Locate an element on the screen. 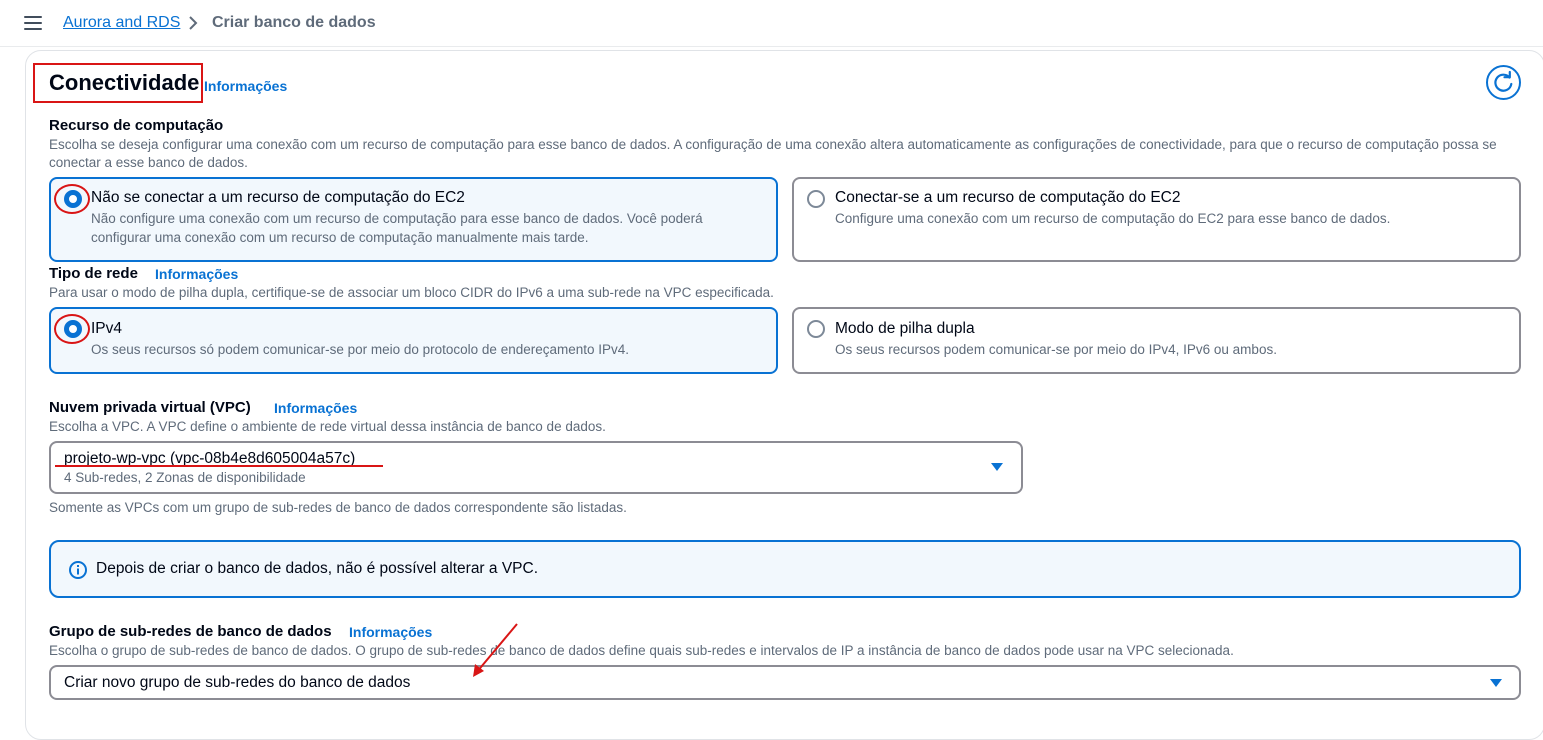 This screenshot has height=740, width=1543. network-info-link: Informações is located at coordinates (196, 274).